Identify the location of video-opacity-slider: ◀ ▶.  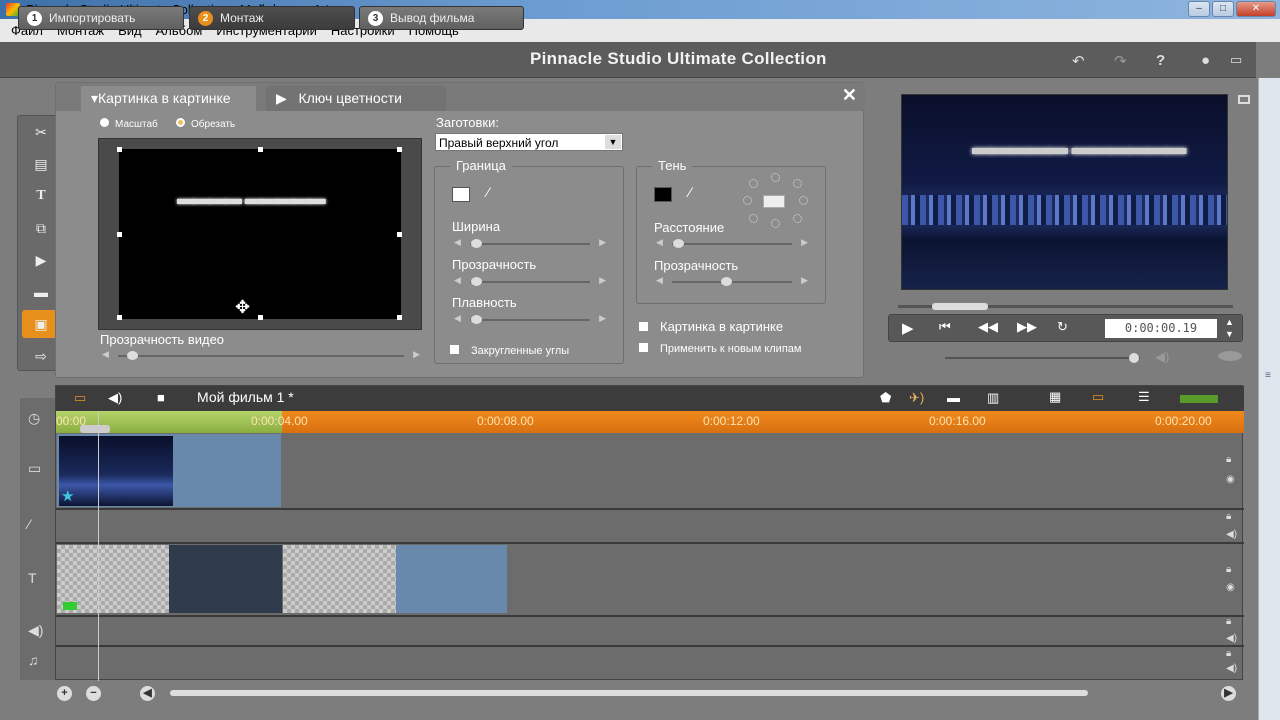
(261, 355).